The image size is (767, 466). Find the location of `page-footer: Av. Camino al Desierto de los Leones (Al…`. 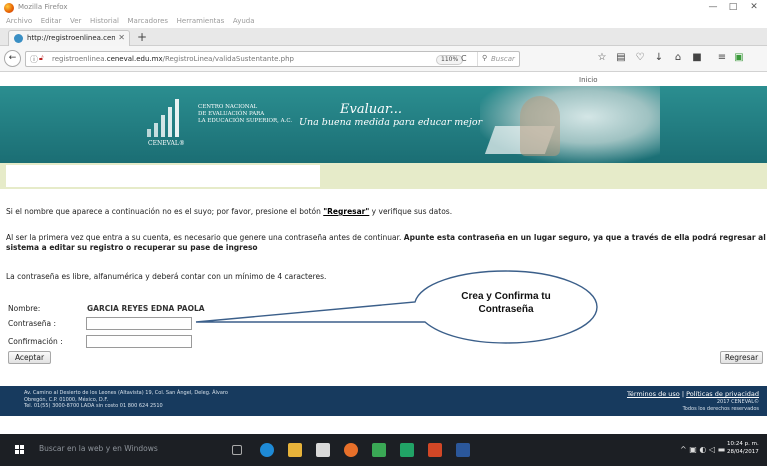

page-footer: Av. Camino al Desierto de los Leones (Al… is located at coordinates (383, 401).